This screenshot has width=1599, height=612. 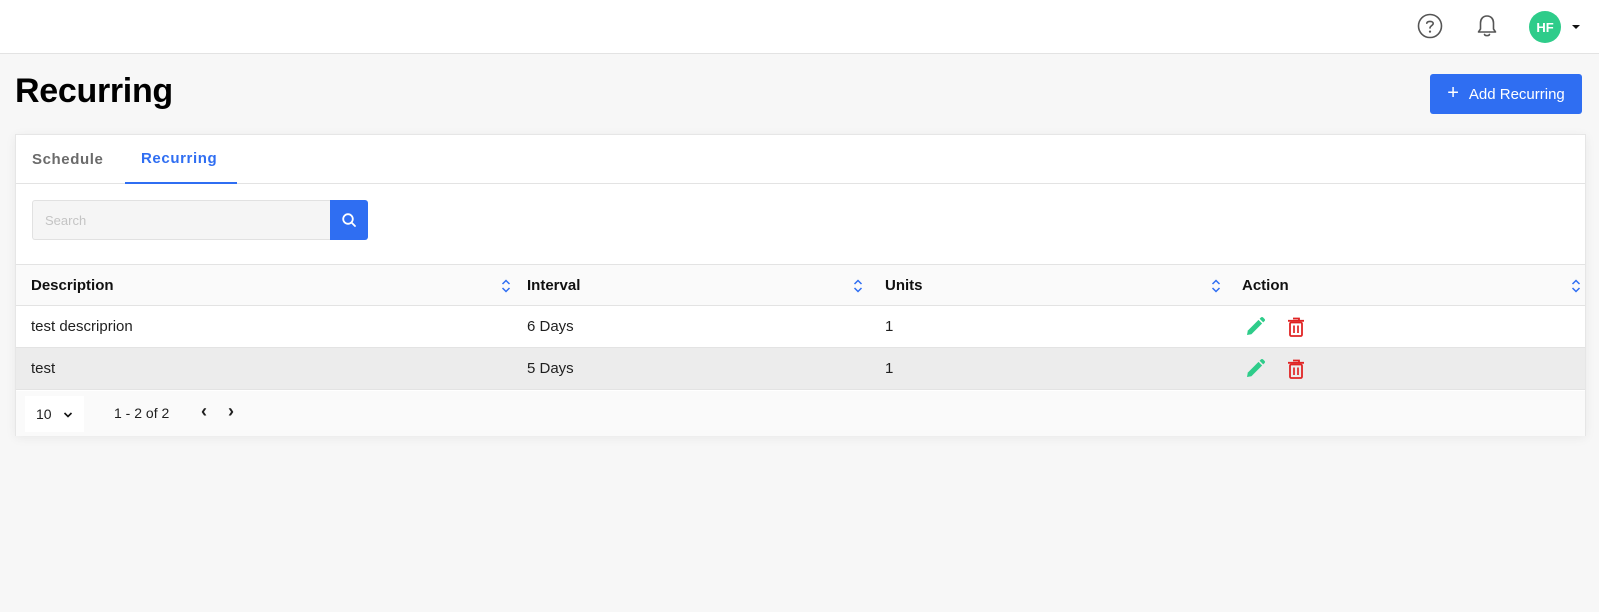 I want to click on table-header-row: Description Interval Units Action, so click(x=800, y=285).